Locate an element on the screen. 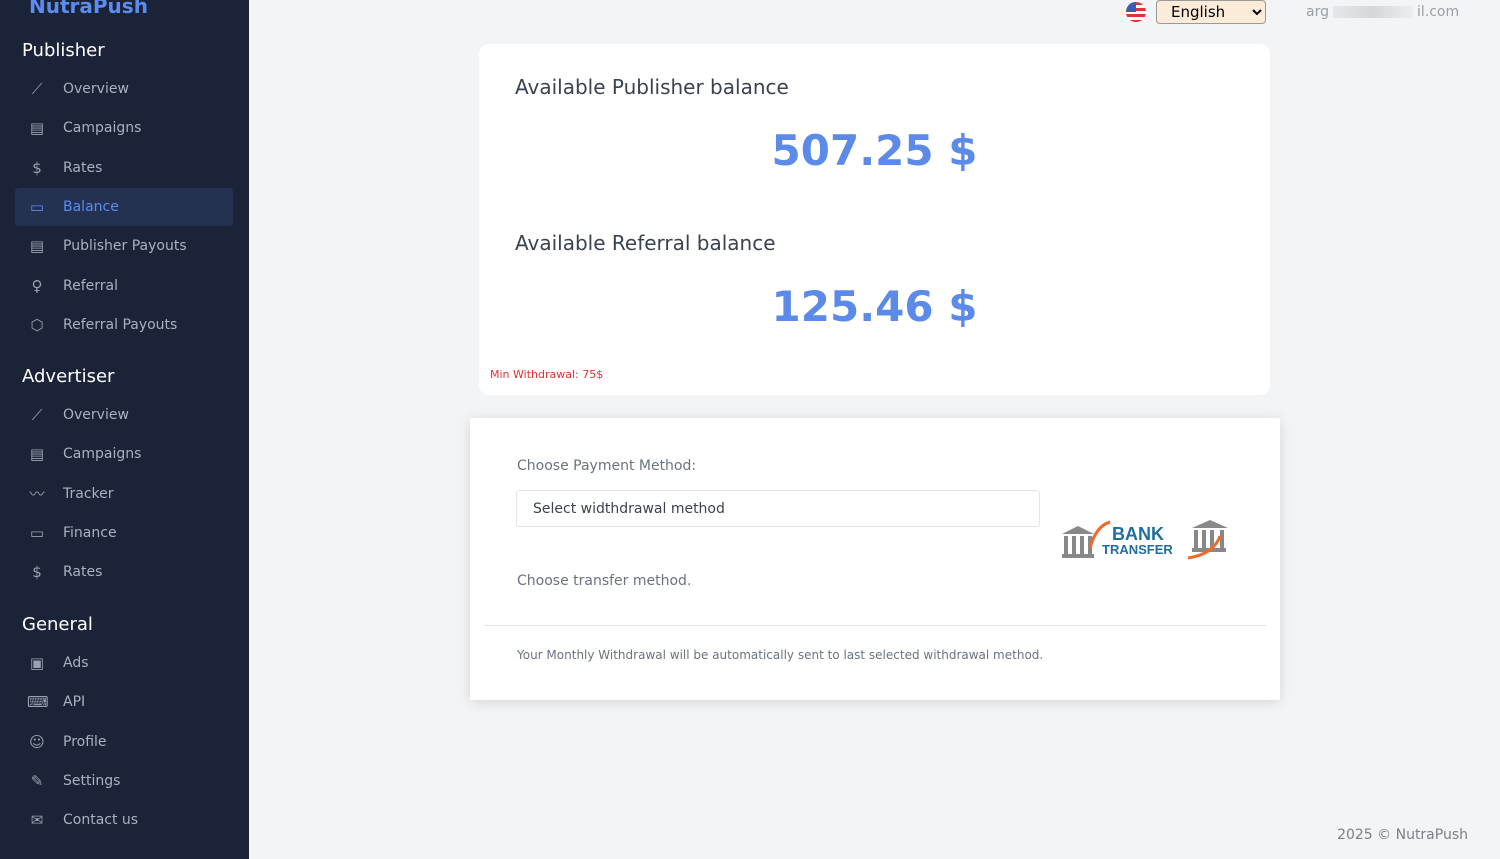 This screenshot has height=859, width=1500. sidebar-item-label: Settings is located at coordinates (92, 780).